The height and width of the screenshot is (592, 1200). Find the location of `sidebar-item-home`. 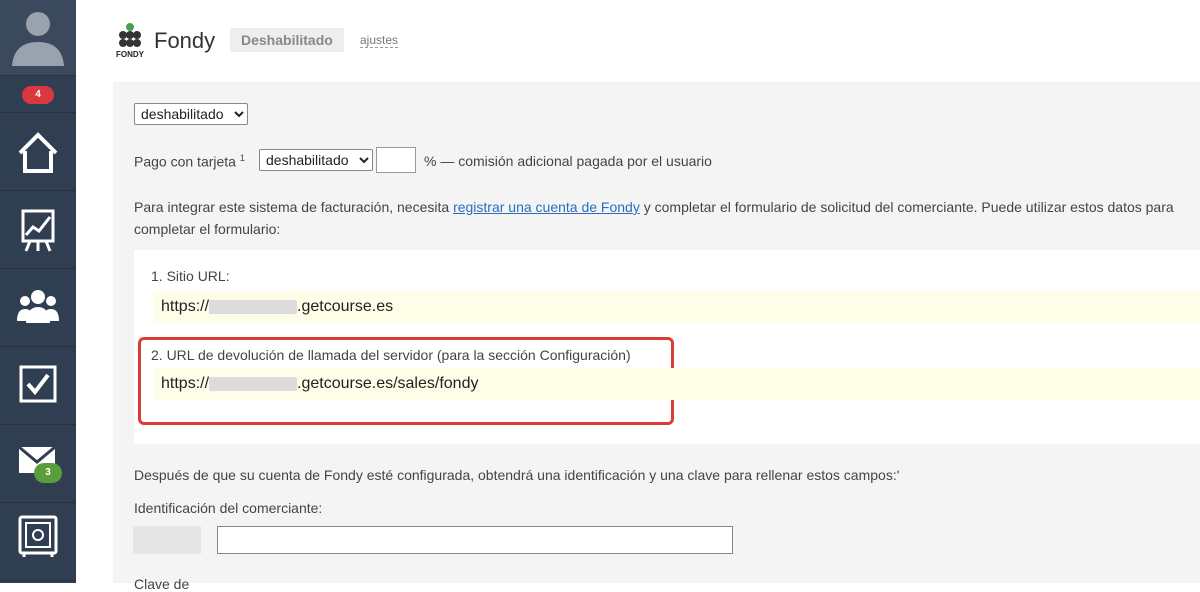

sidebar-item-home is located at coordinates (38, 152).